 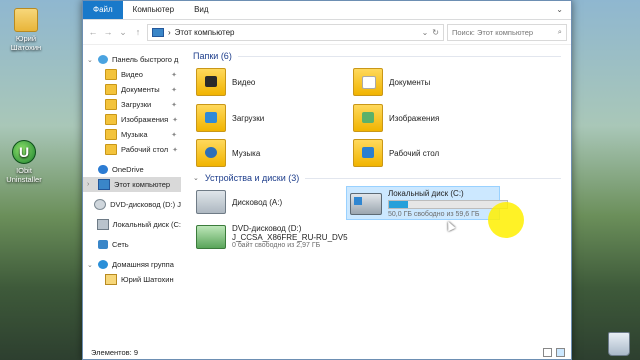 I want to click on nav-item-pictures: Изображения ✦, so click(x=132, y=119).